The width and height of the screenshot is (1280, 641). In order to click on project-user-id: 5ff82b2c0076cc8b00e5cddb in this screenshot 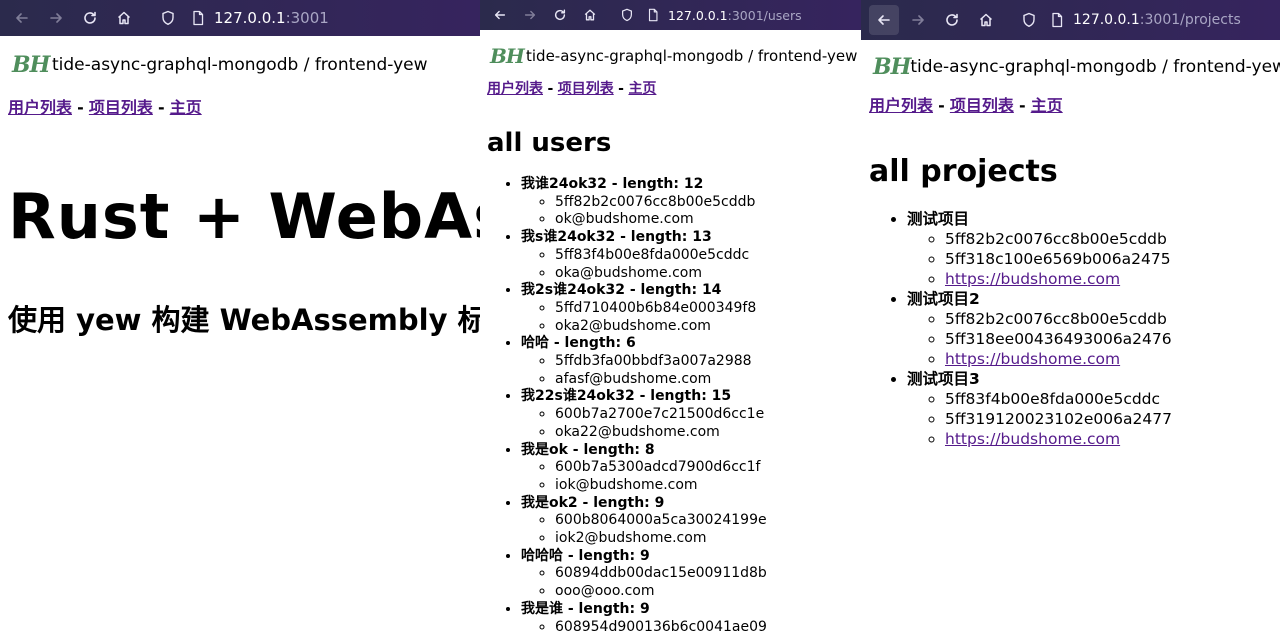, I will do `click(1112, 239)`.